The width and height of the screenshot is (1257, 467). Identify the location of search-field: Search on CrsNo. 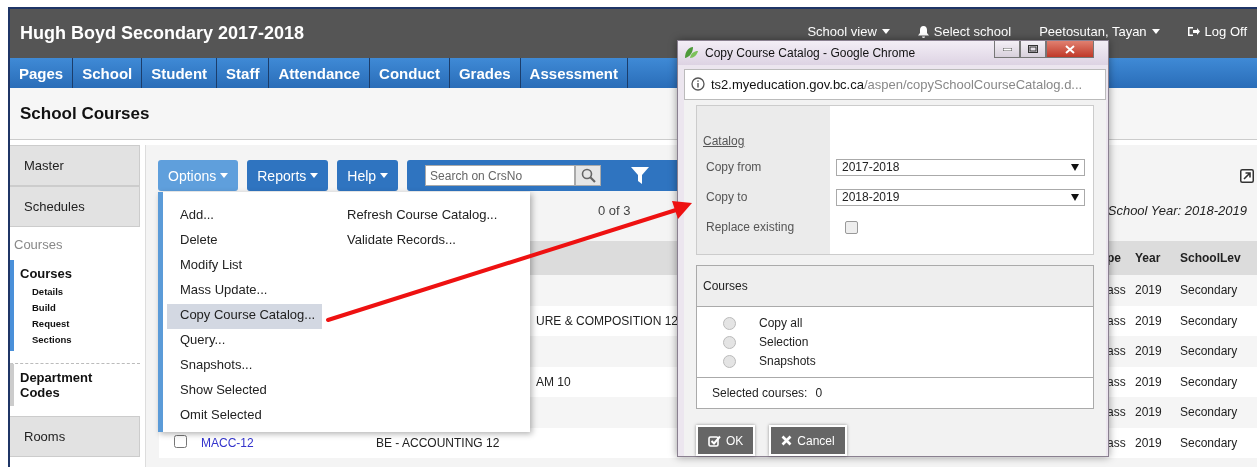
(500, 175).